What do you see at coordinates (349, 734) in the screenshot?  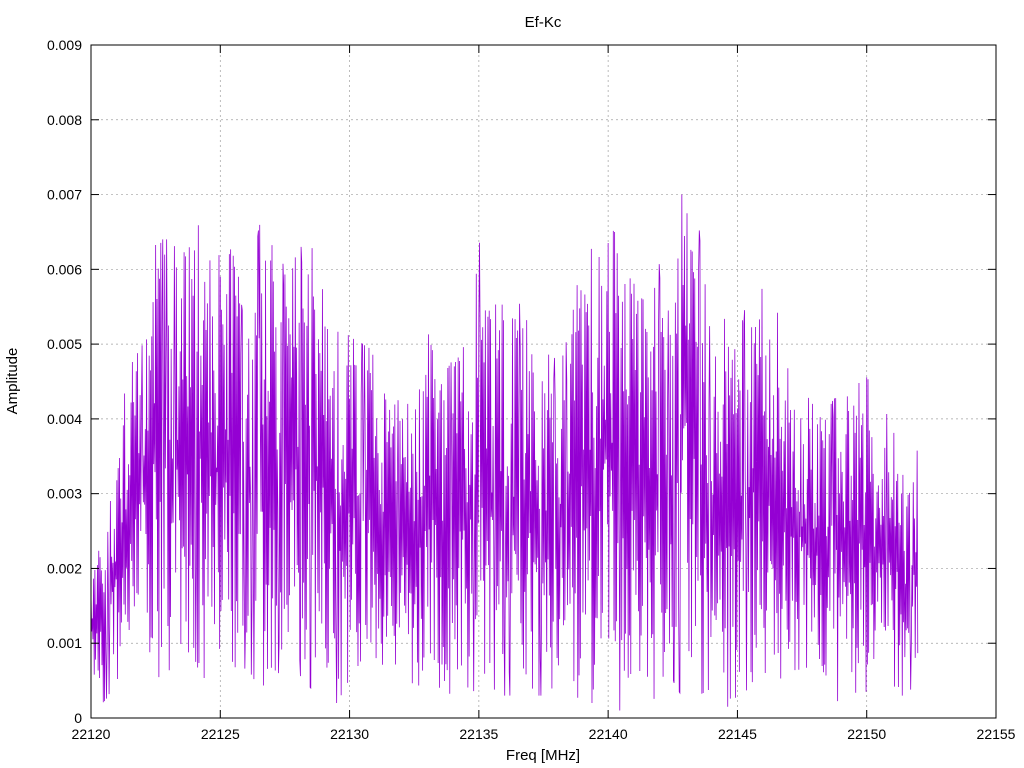 I see `x-tick-label: 22130` at bounding box center [349, 734].